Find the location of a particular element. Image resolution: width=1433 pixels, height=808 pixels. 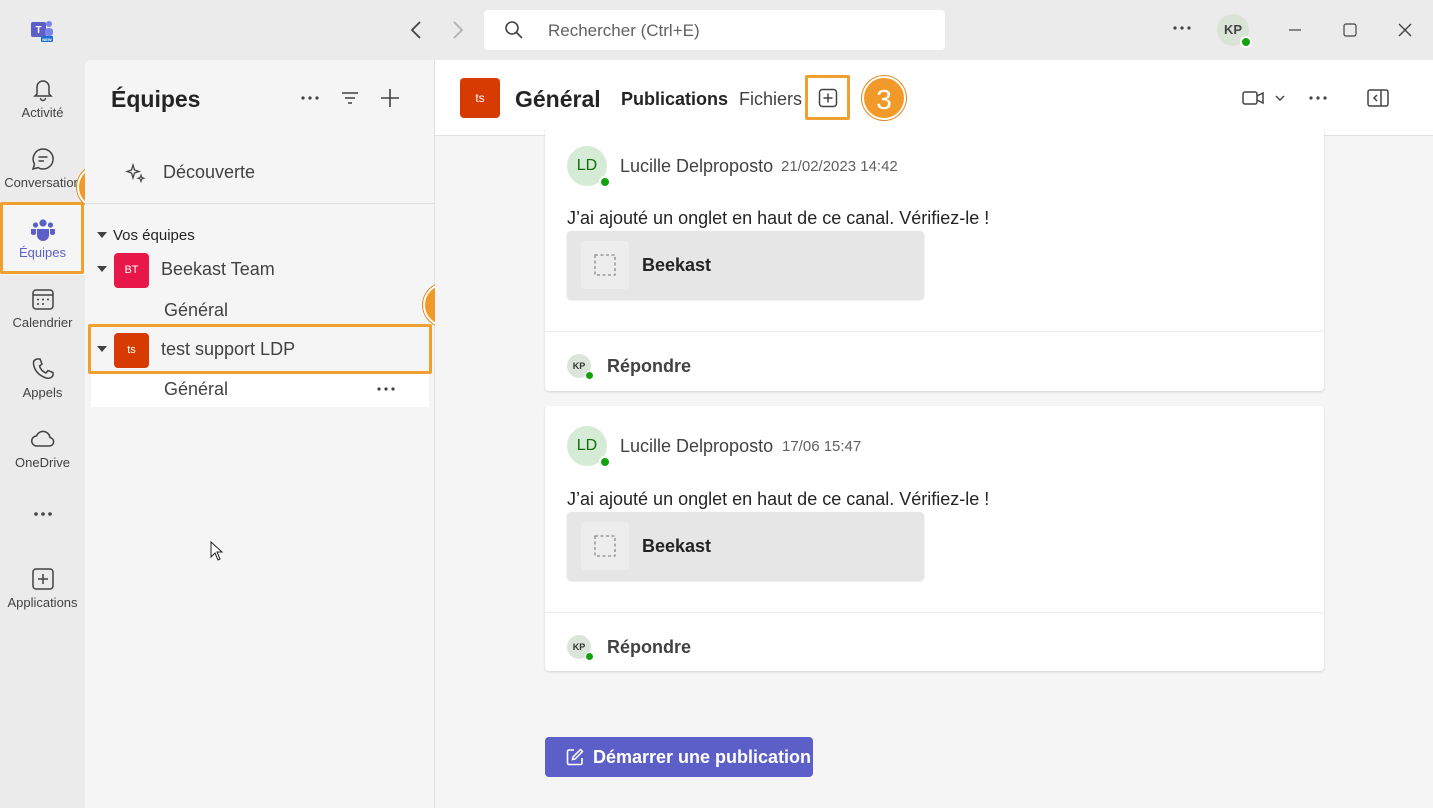

search-icon is located at coordinates (514, 30).